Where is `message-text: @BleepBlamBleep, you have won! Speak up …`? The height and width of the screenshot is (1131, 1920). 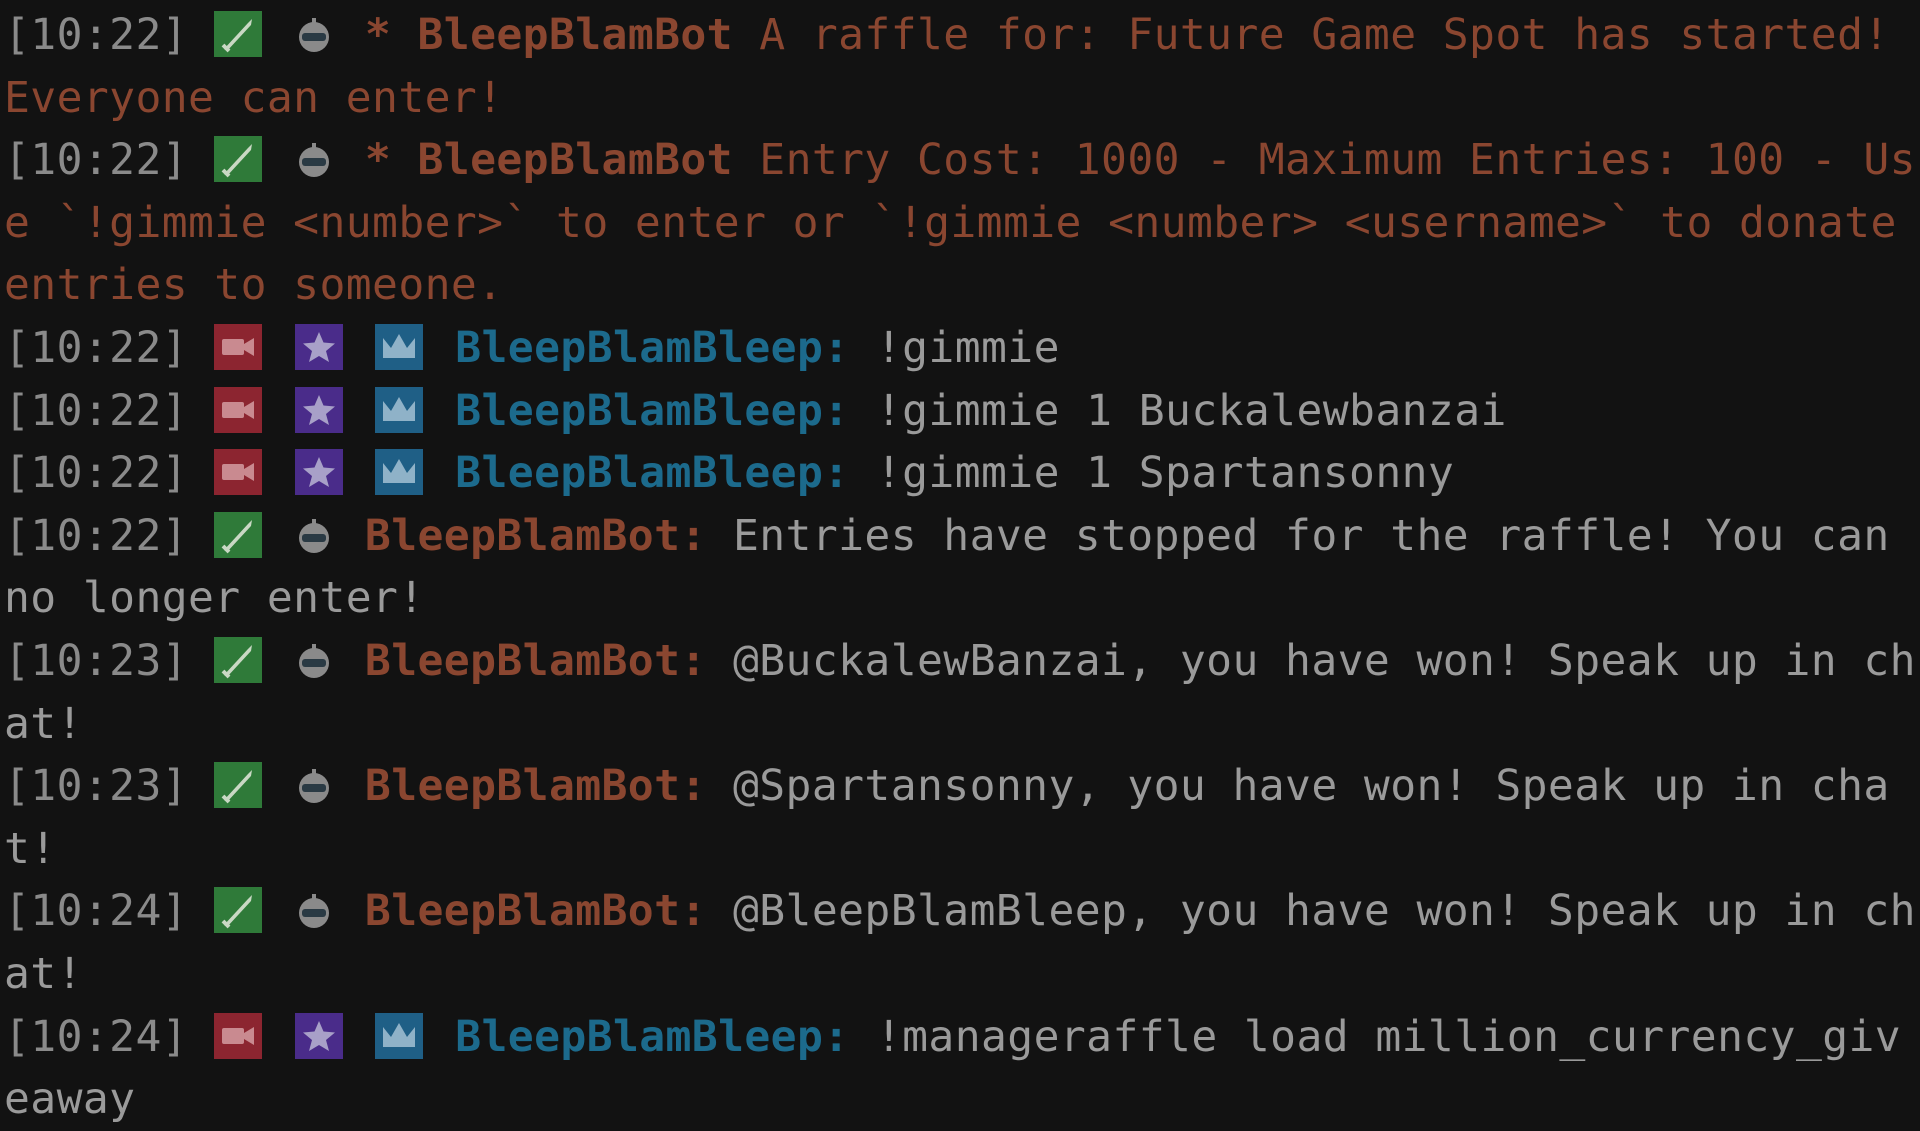
message-text: @BleepBlamBleep, you have won! Speak up … is located at coordinates (960, 942).